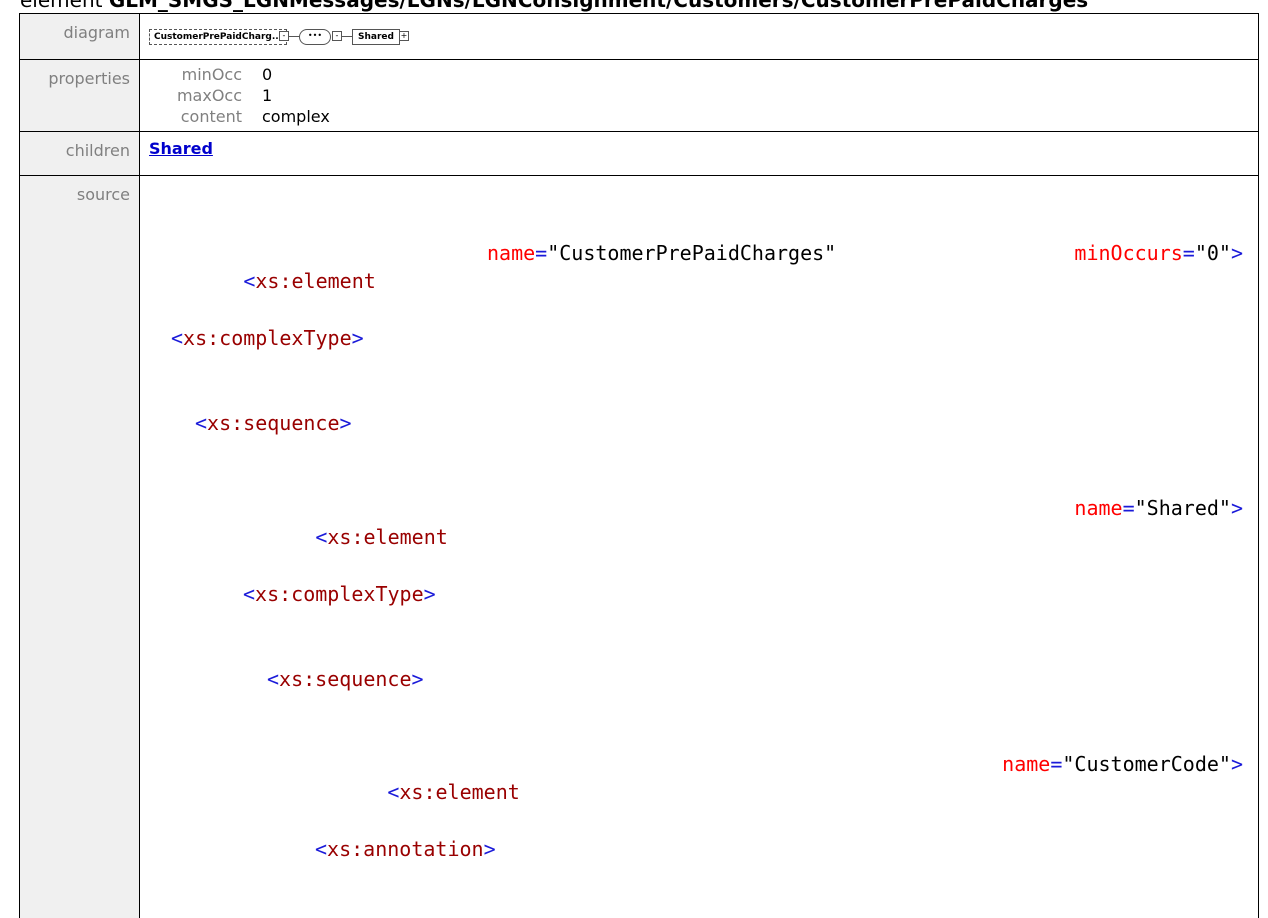 The height and width of the screenshot is (918, 1268). What do you see at coordinates (1128, 253) in the screenshot?
I see `attr-name: minOccurs` at bounding box center [1128, 253].